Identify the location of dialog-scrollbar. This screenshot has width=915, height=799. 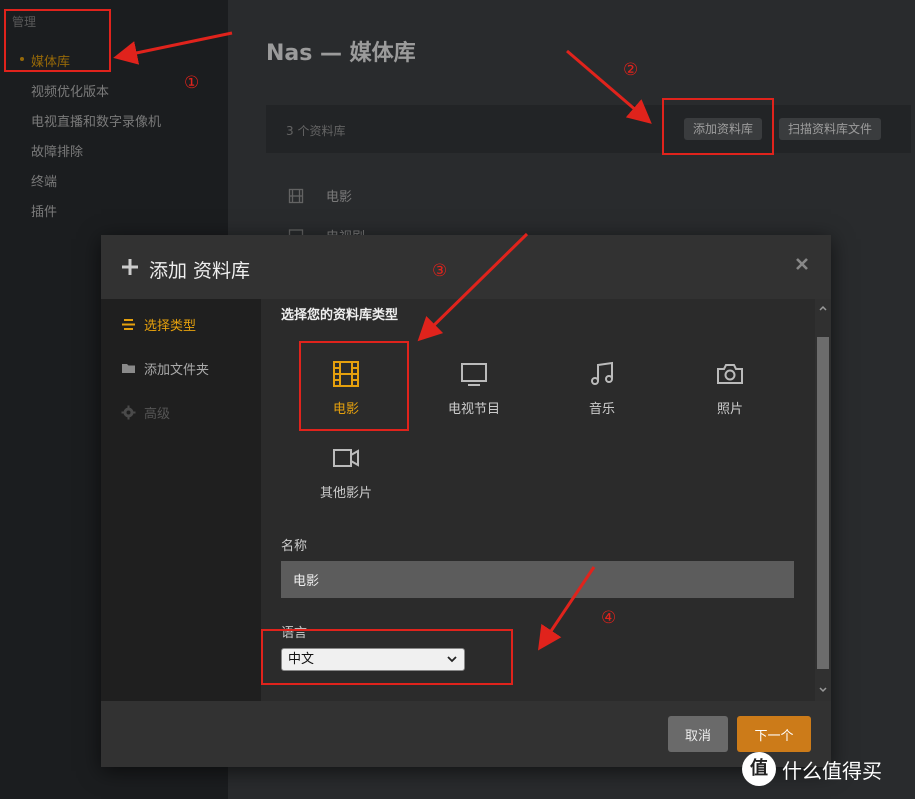
(823, 500).